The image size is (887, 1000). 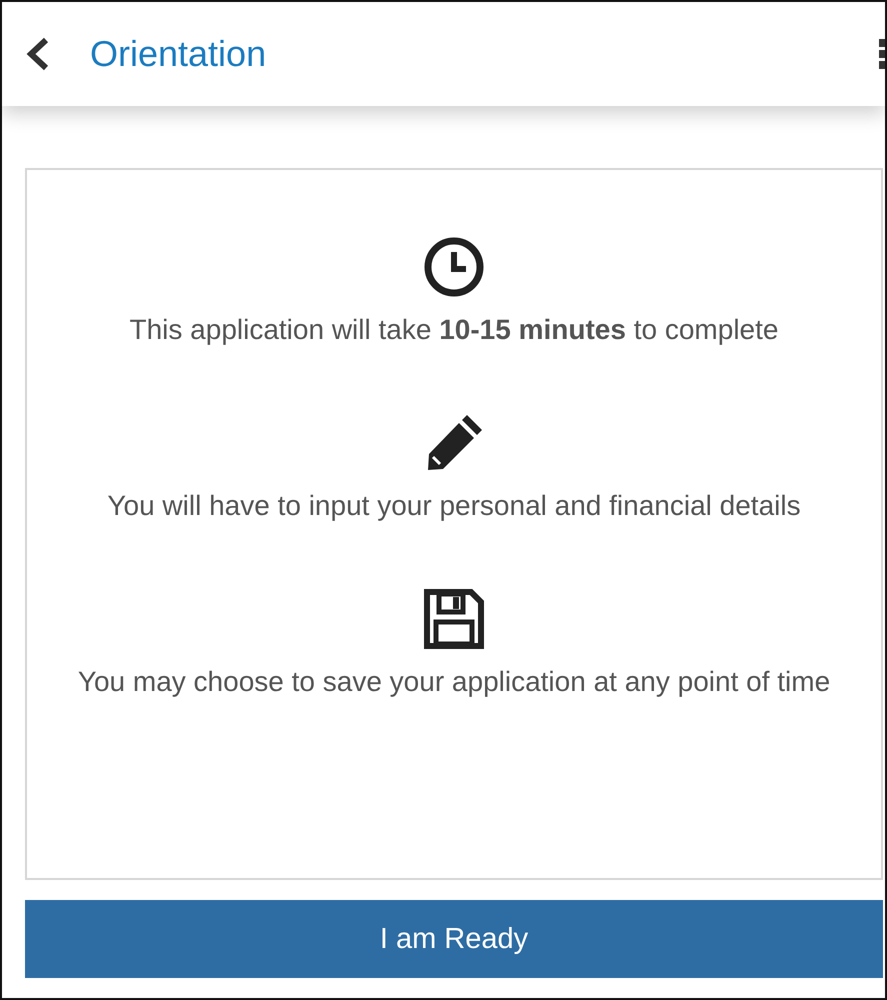 What do you see at coordinates (454, 939) in the screenshot?
I see `ready-button: I am Ready` at bounding box center [454, 939].